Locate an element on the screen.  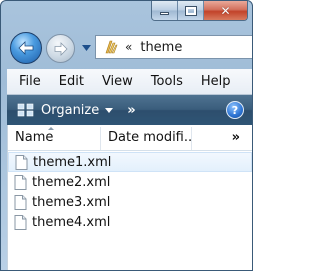
file-row: theme1.xml is located at coordinates (130, 162).